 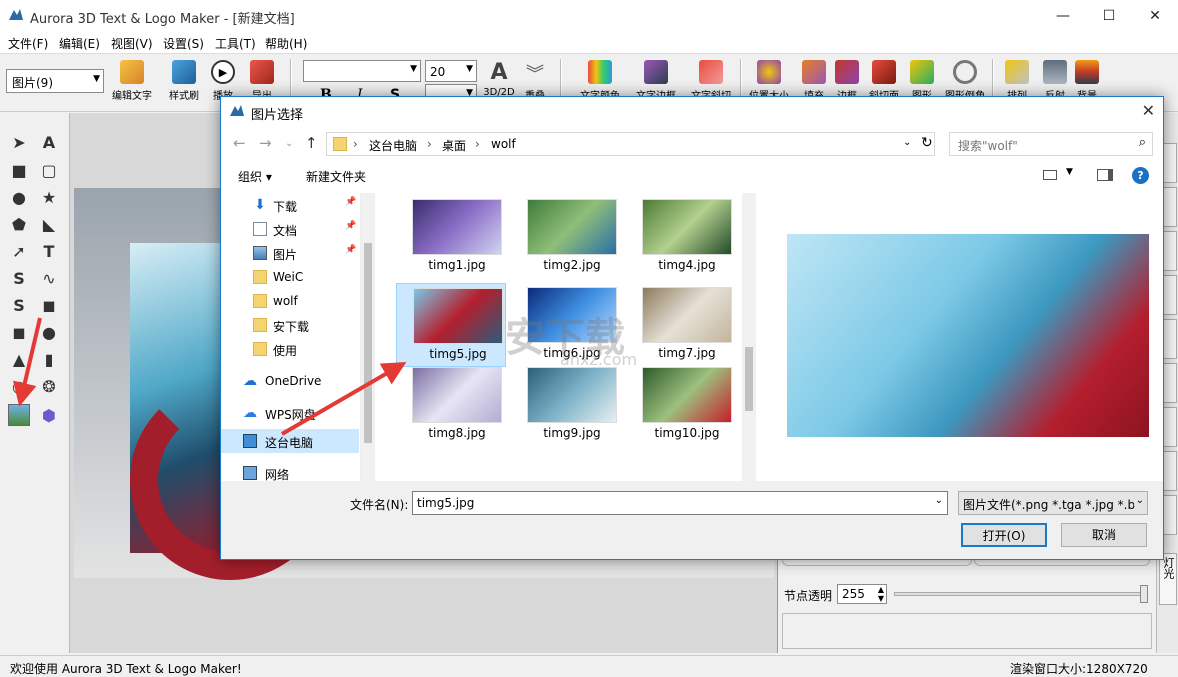 I want to click on slider-thumb, so click(x=1144, y=594).